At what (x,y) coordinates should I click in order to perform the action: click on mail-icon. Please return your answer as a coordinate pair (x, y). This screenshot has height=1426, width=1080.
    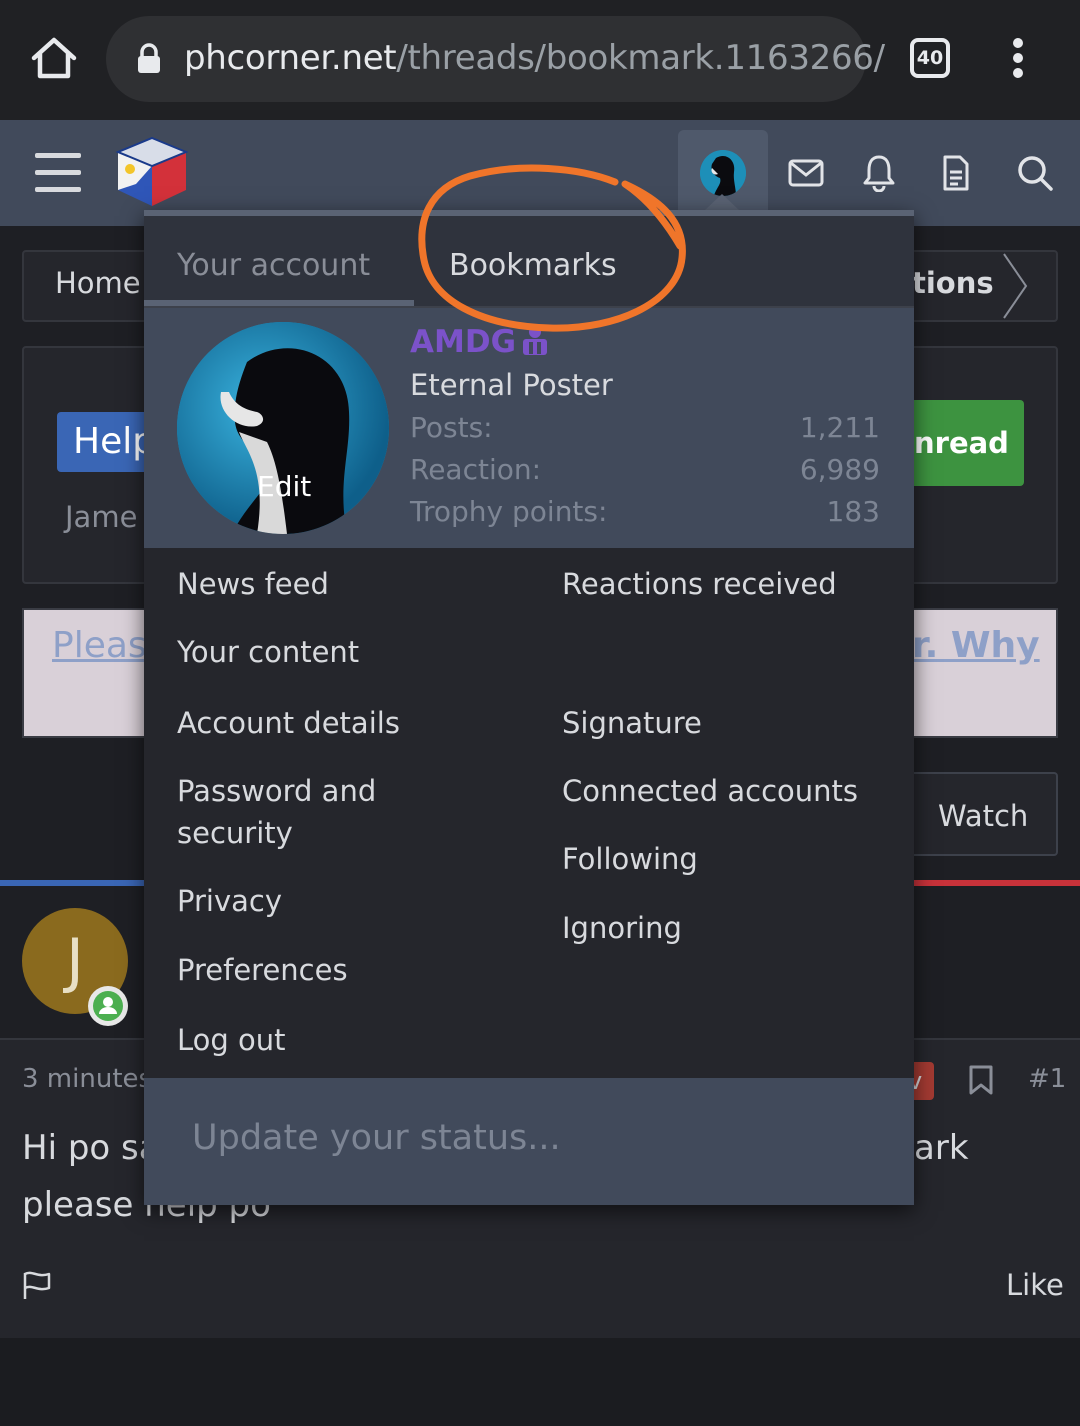
    Looking at the image, I should click on (806, 173).